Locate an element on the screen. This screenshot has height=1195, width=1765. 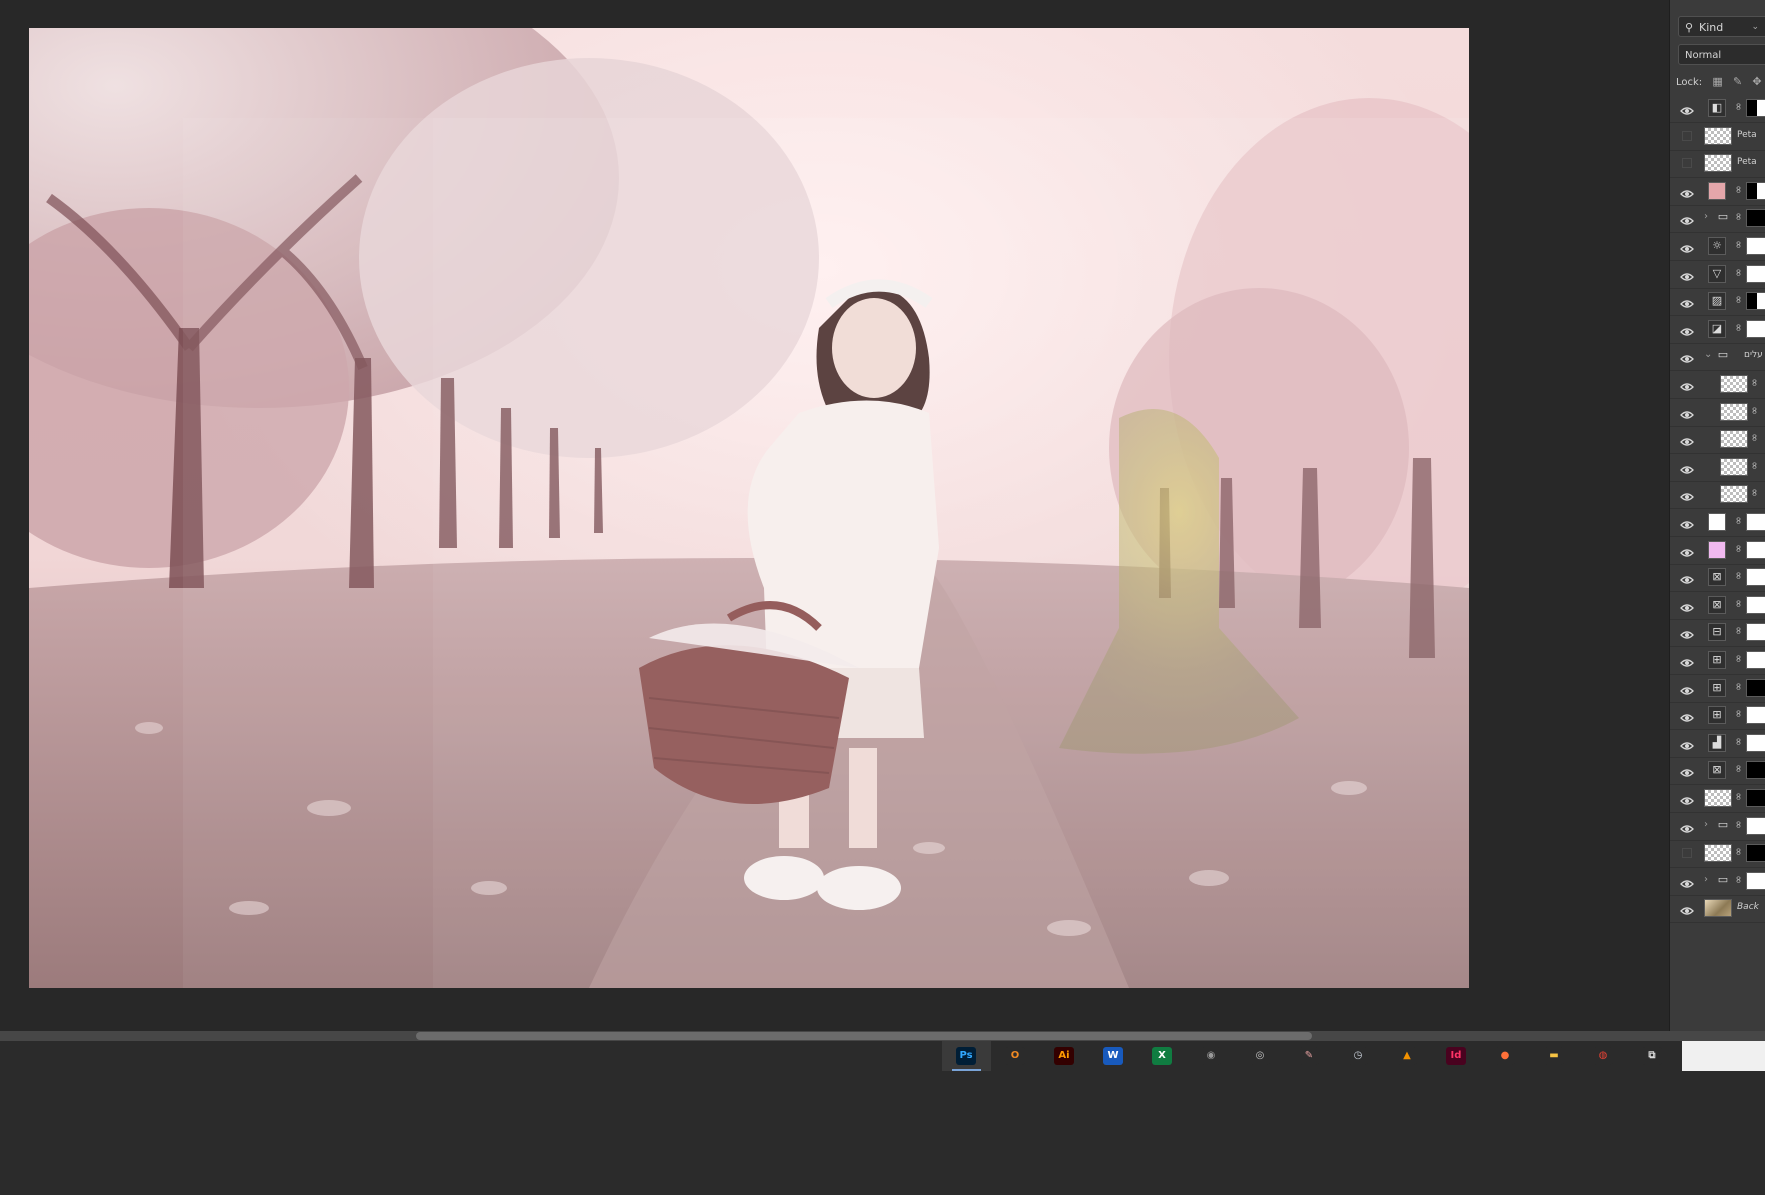
taskbar-app-button: O is located at coordinates (1015, 1056).